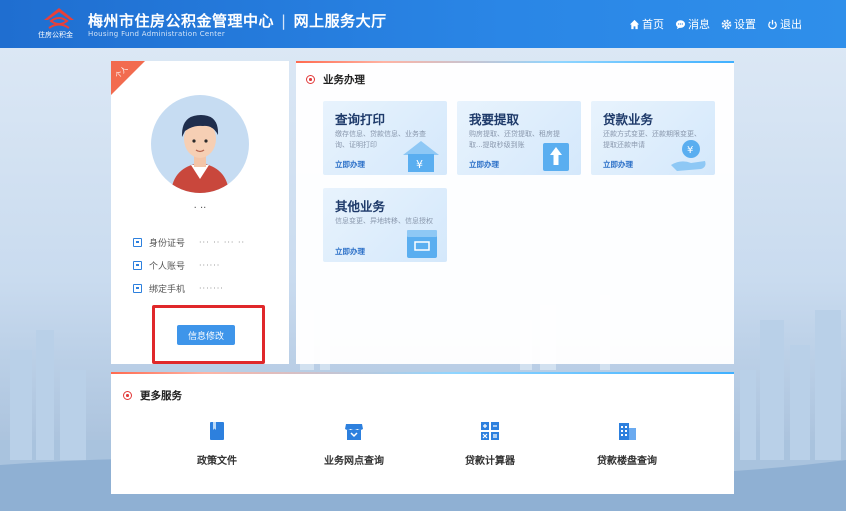 This screenshot has width=846, height=511. Describe the element at coordinates (360, 206) in the screenshot. I see `tile-other-title: 其他业务` at that location.